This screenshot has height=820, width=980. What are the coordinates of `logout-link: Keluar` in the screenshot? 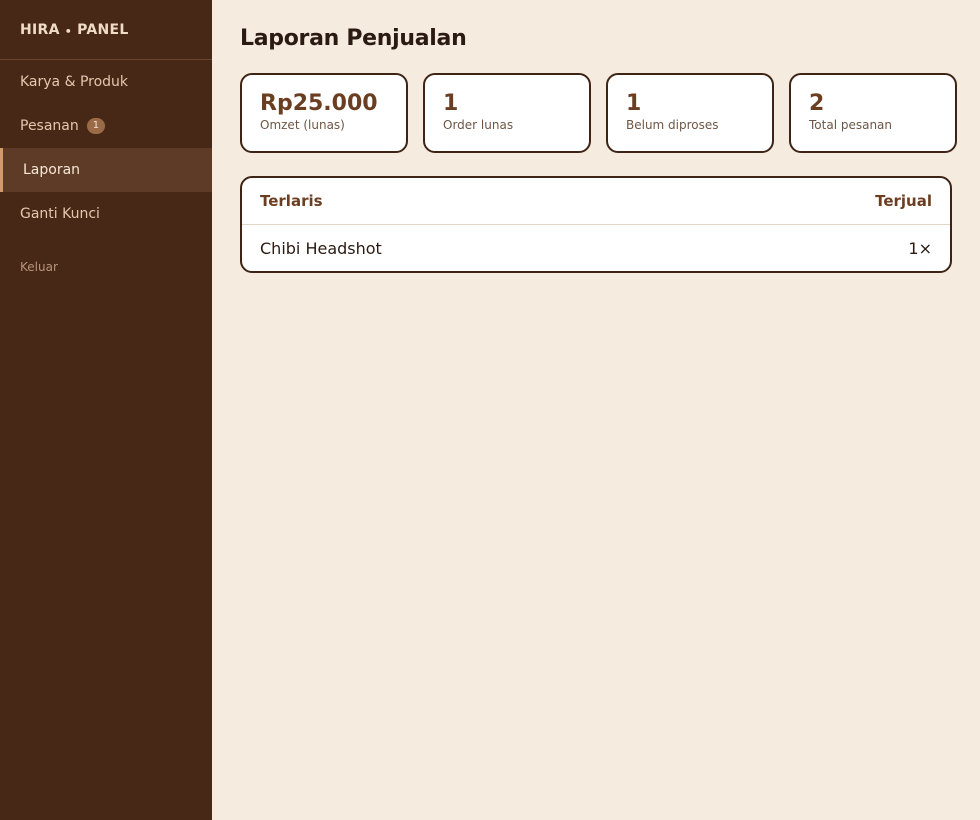 It's located at (106, 267).